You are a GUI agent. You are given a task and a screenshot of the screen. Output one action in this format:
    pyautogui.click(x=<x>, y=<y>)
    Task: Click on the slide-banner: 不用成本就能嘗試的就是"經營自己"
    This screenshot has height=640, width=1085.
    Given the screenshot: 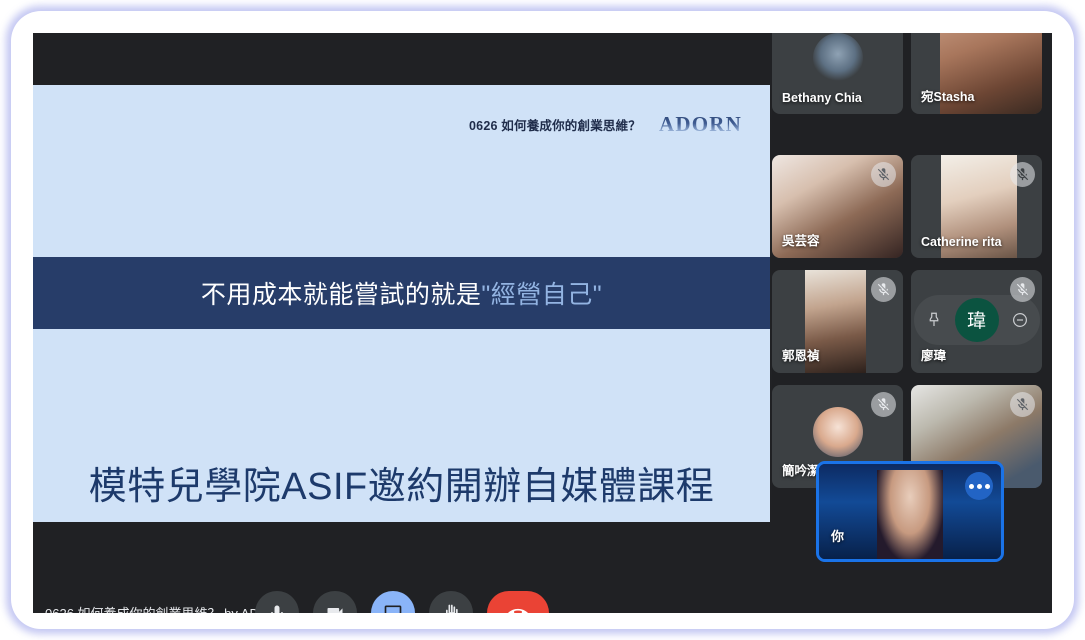 What is the action you would take?
    pyautogui.click(x=401, y=293)
    